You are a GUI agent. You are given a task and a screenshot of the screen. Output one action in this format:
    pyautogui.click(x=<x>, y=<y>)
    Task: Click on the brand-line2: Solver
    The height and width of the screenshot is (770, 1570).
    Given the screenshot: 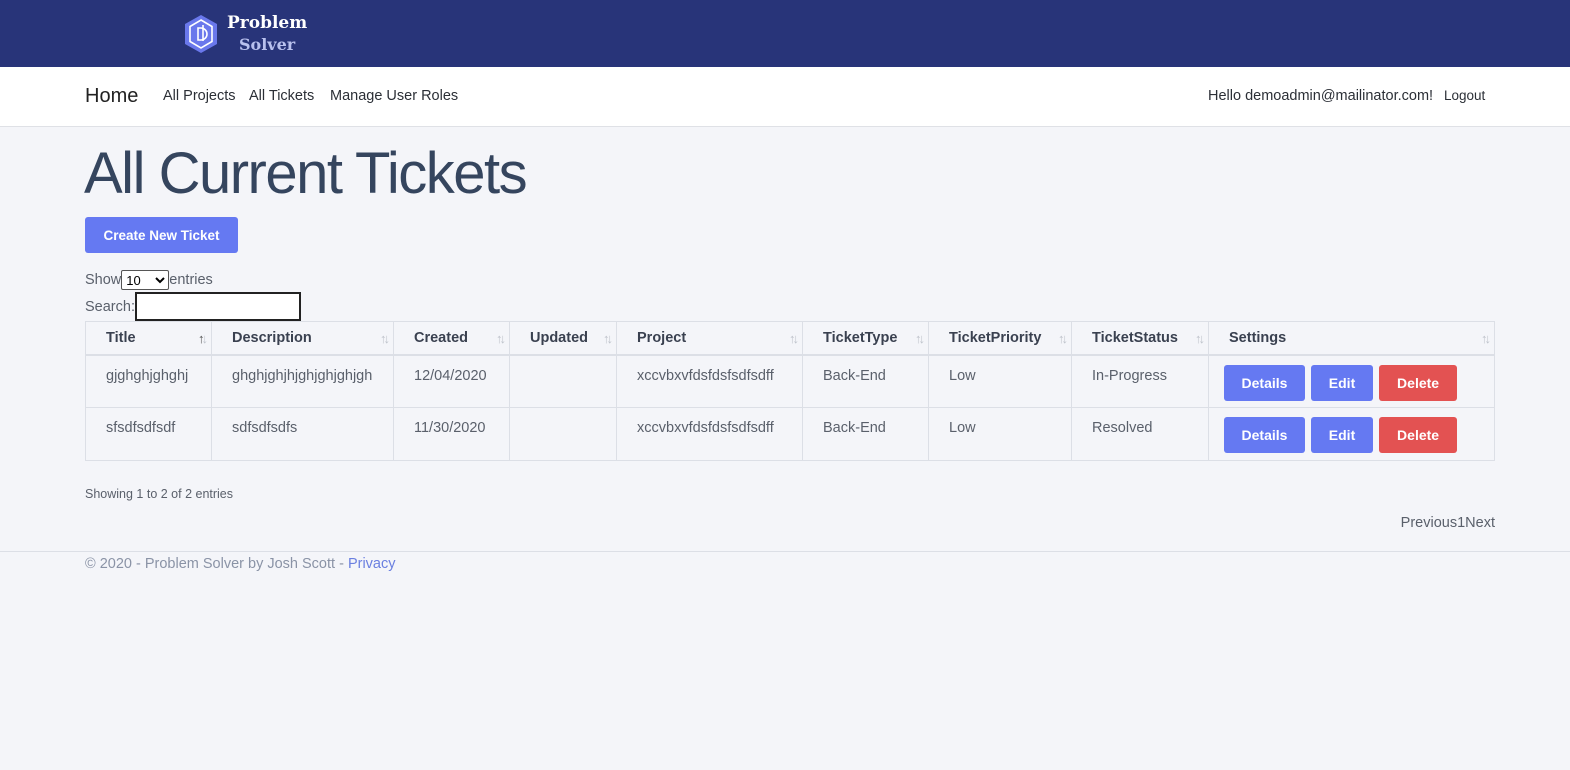 What is the action you would take?
    pyautogui.click(x=267, y=44)
    